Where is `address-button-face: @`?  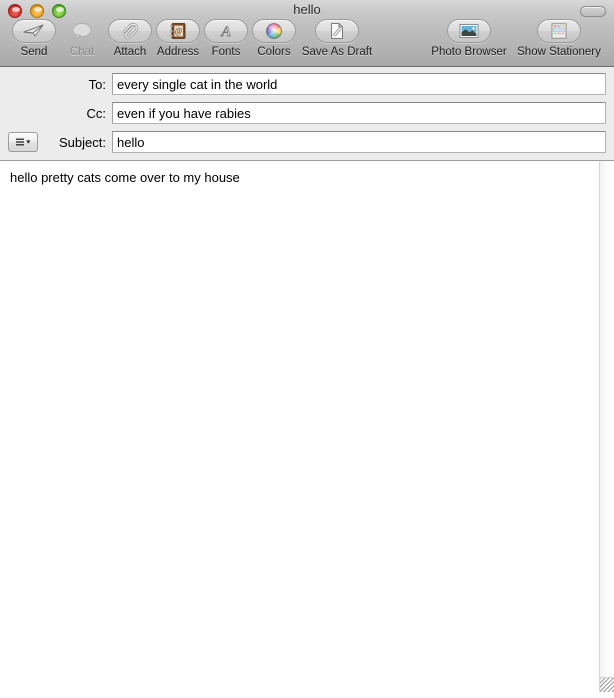
address-button-face: @ is located at coordinates (178, 31).